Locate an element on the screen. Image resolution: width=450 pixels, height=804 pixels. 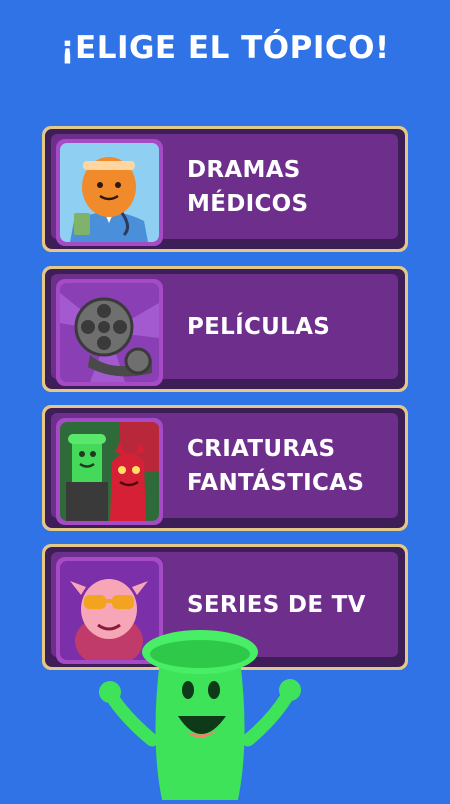
topic-label-line2: FANTÁSTICAS is located at coordinates (276, 482).